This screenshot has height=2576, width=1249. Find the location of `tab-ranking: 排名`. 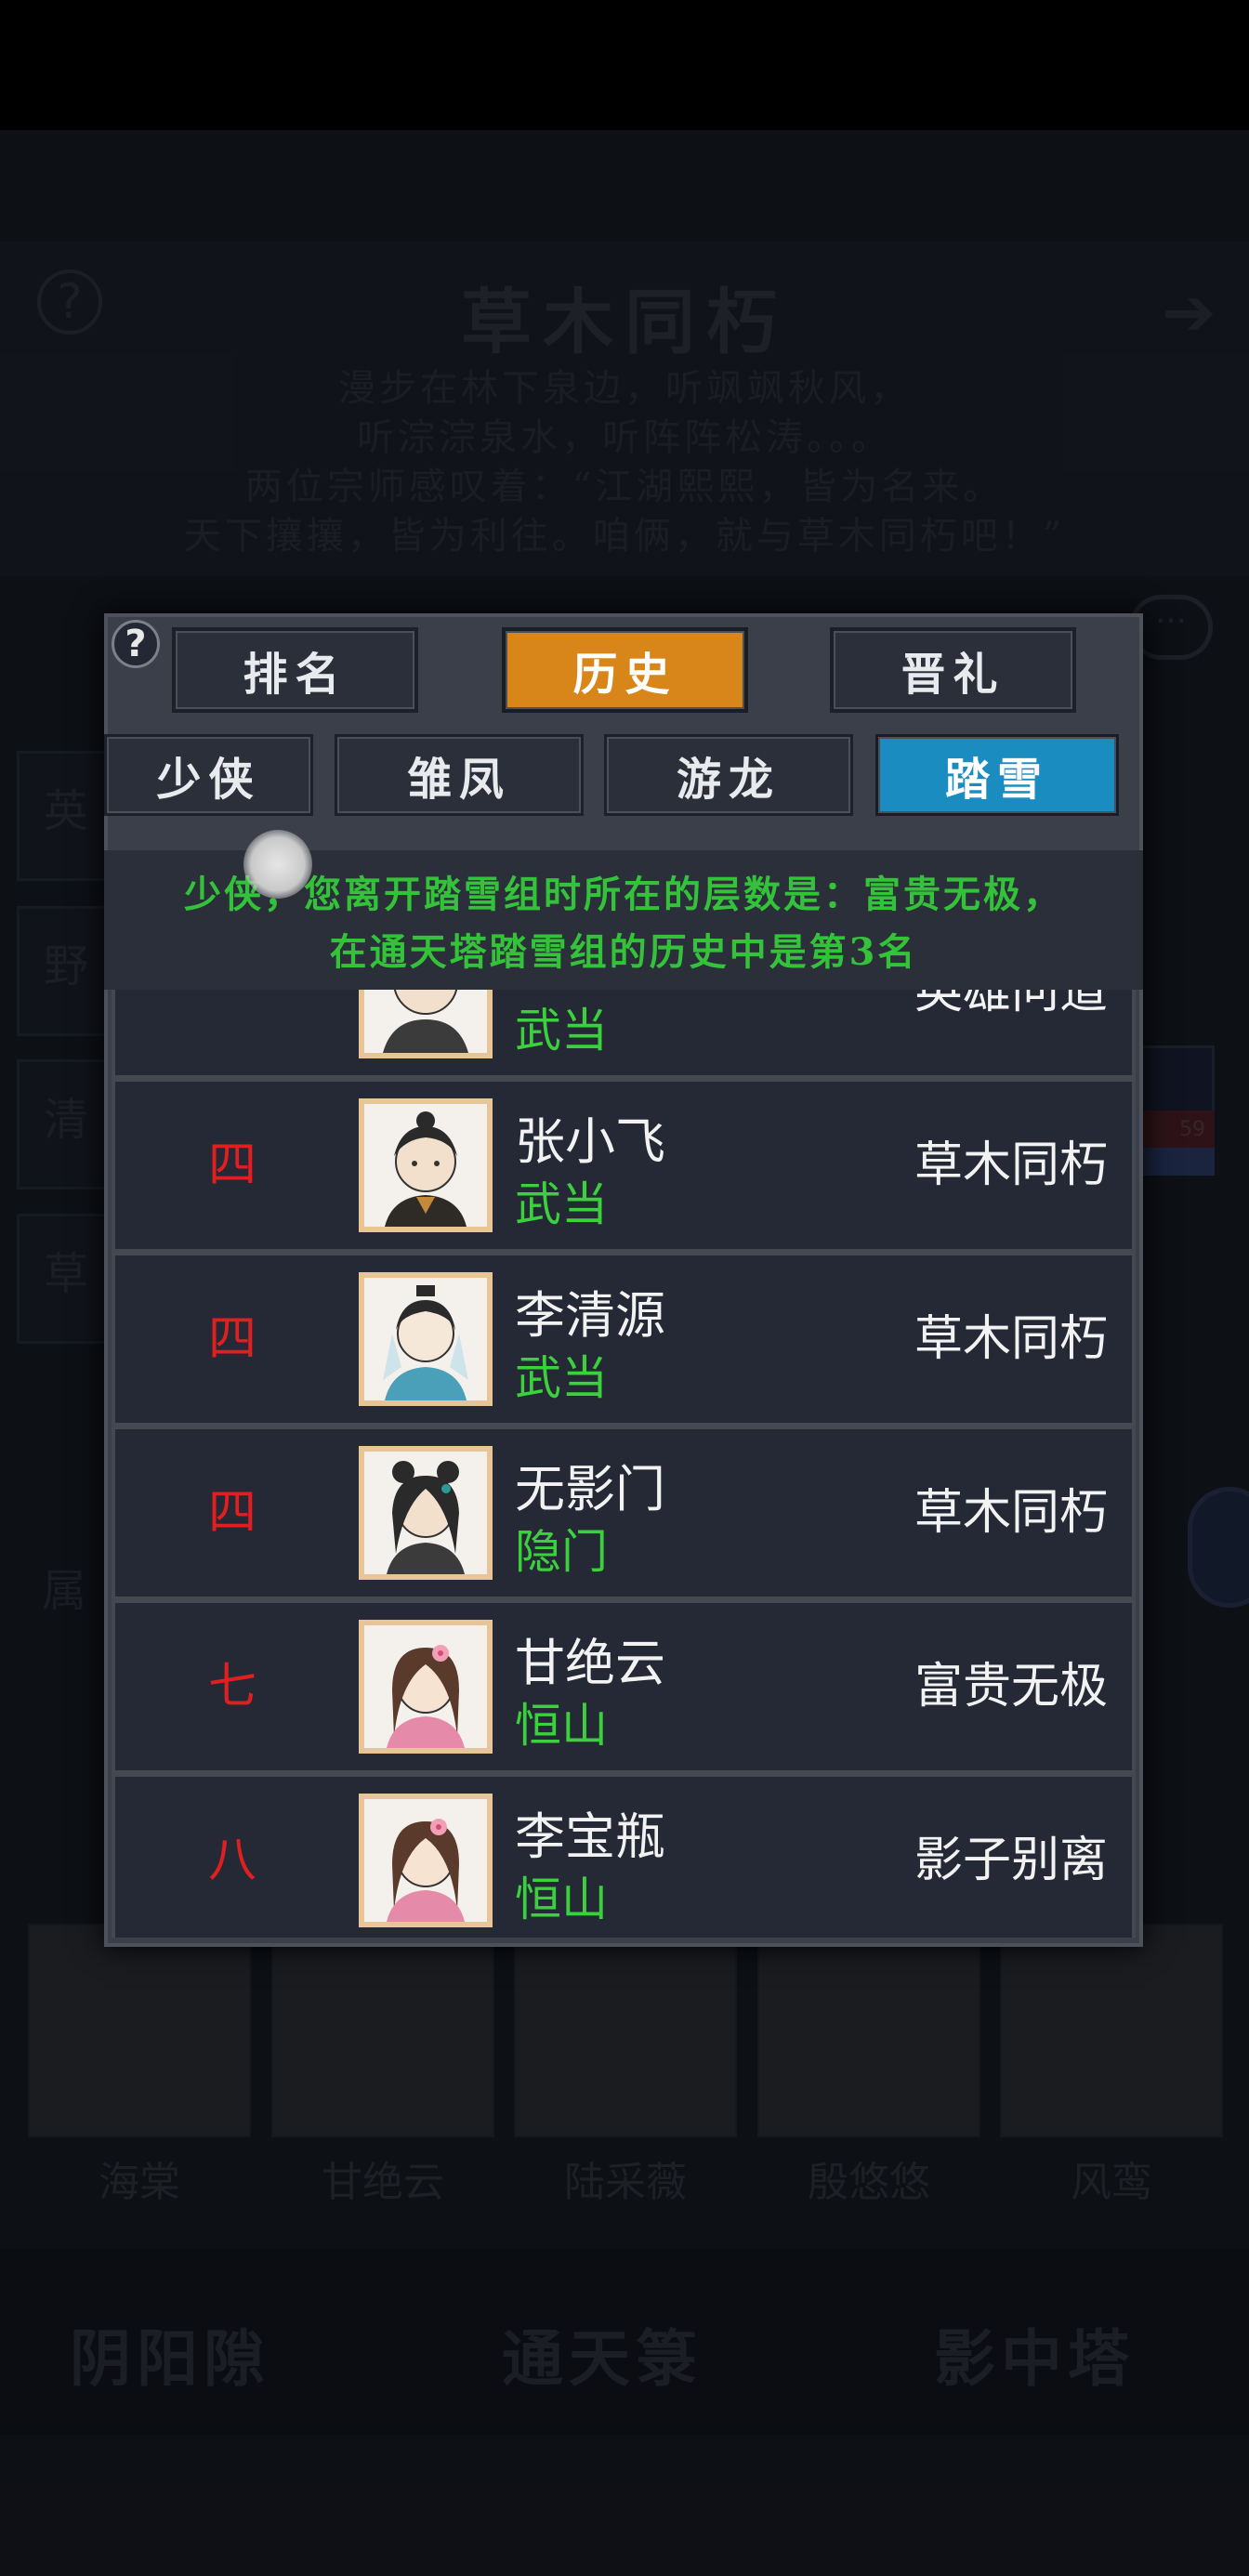

tab-ranking: 排名 is located at coordinates (295, 670).